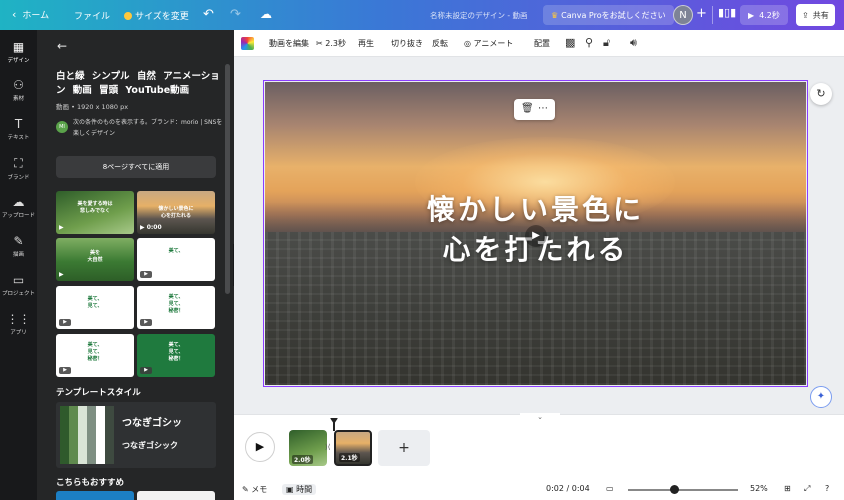  I want to click on timeline-clip-selected: 2.1秒, so click(353, 448).